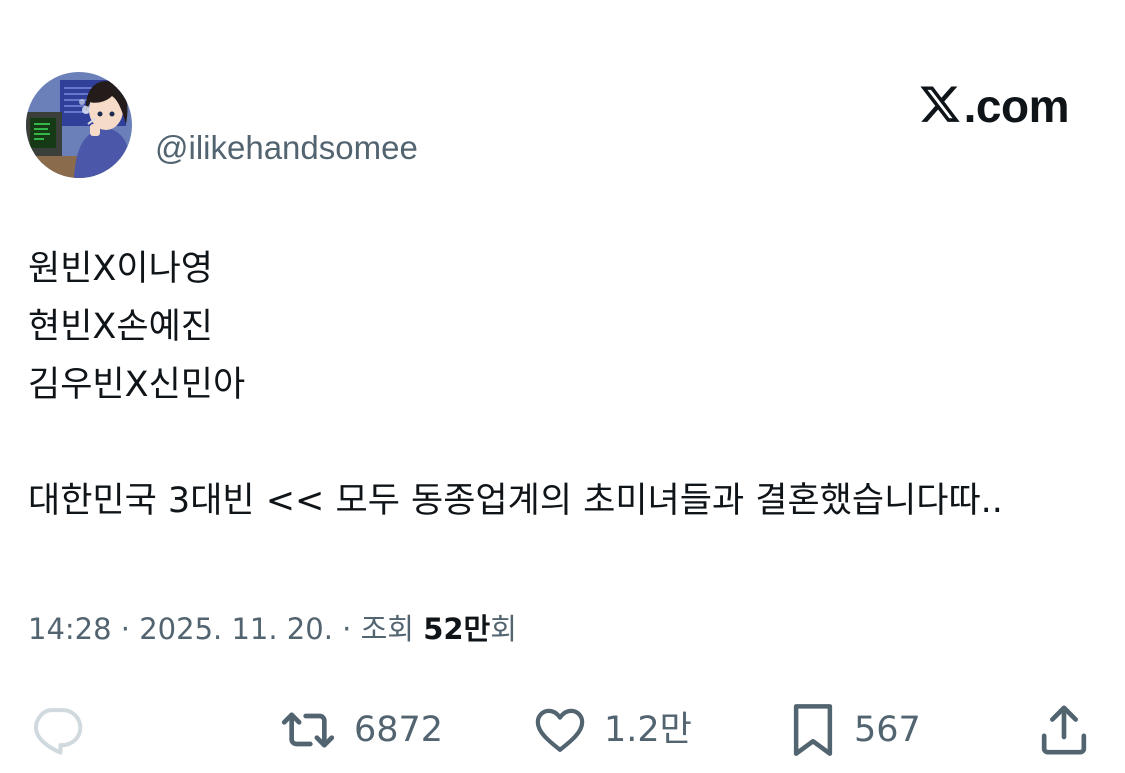 This screenshot has width=1125, height=773. I want to click on views-label: 조회, so click(387, 629).